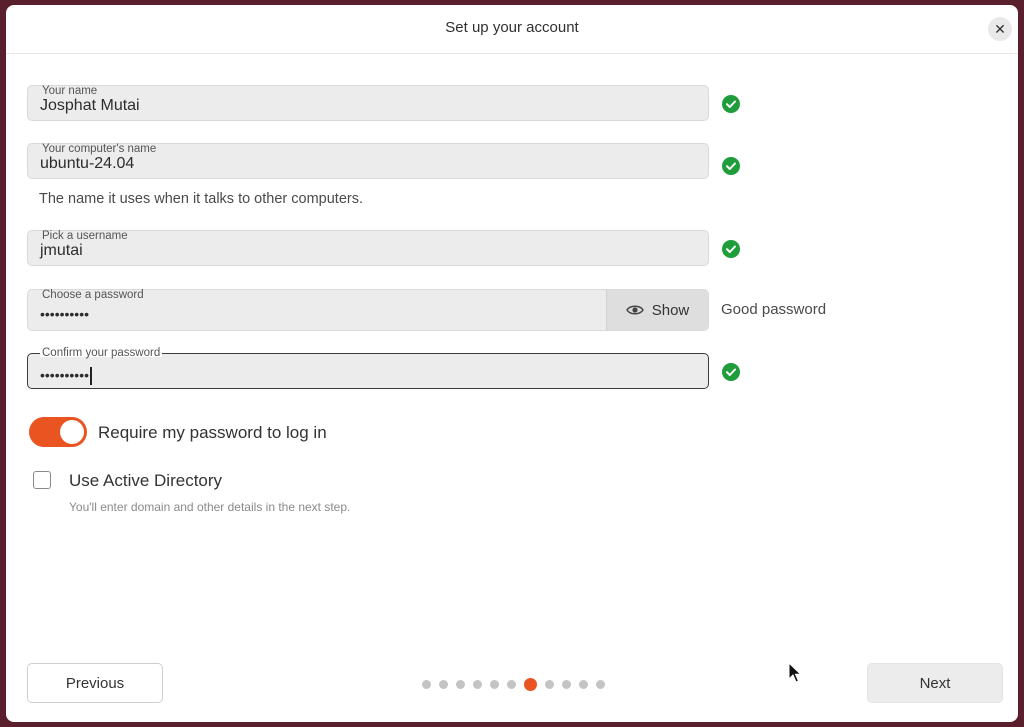 This screenshot has height=727, width=1024. I want to click on show-password-button: Show, so click(657, 310).